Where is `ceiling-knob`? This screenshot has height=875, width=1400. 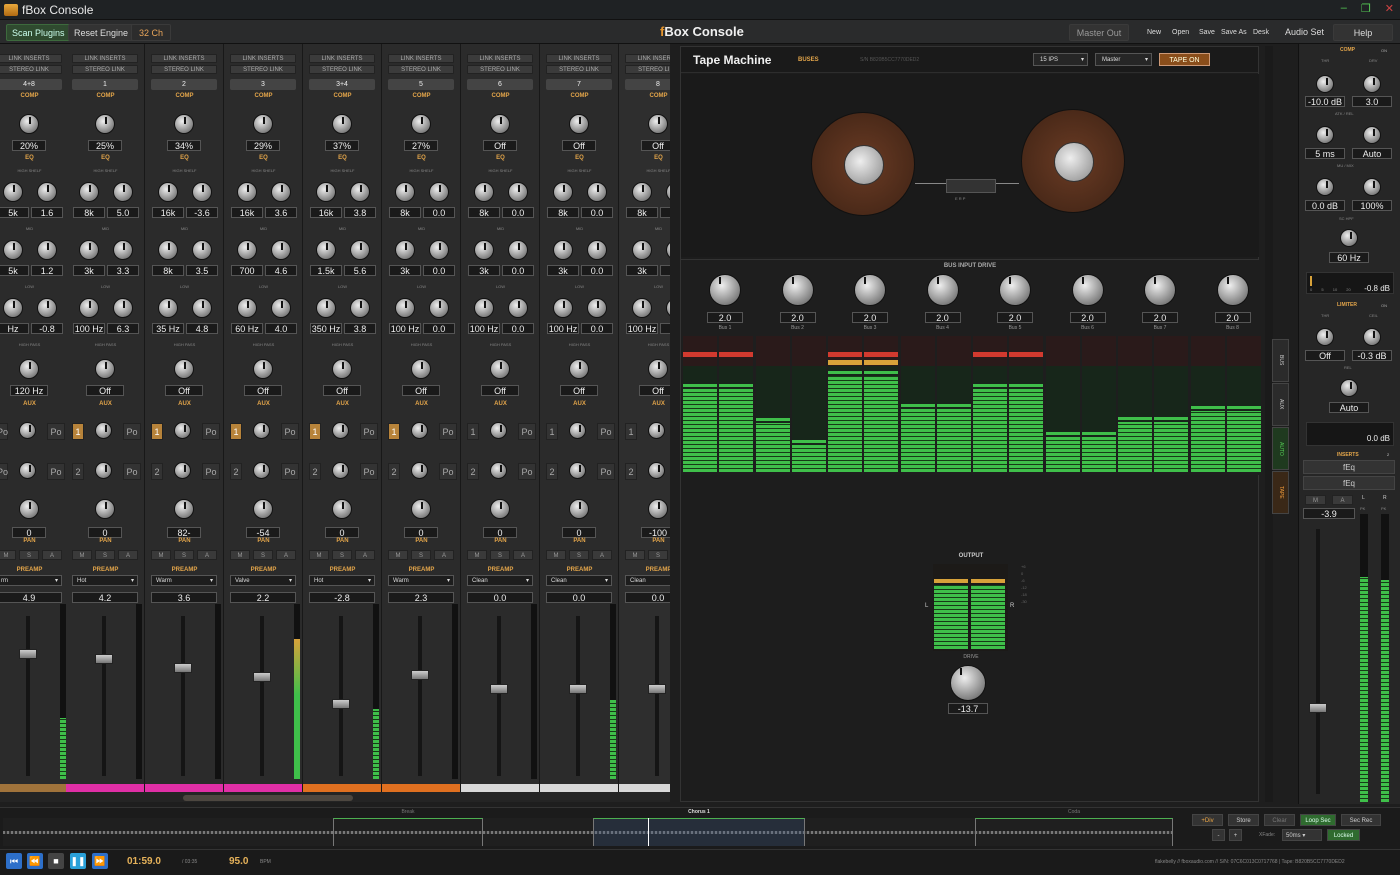
ceiling-knob is located at coordinates (1372, 337).